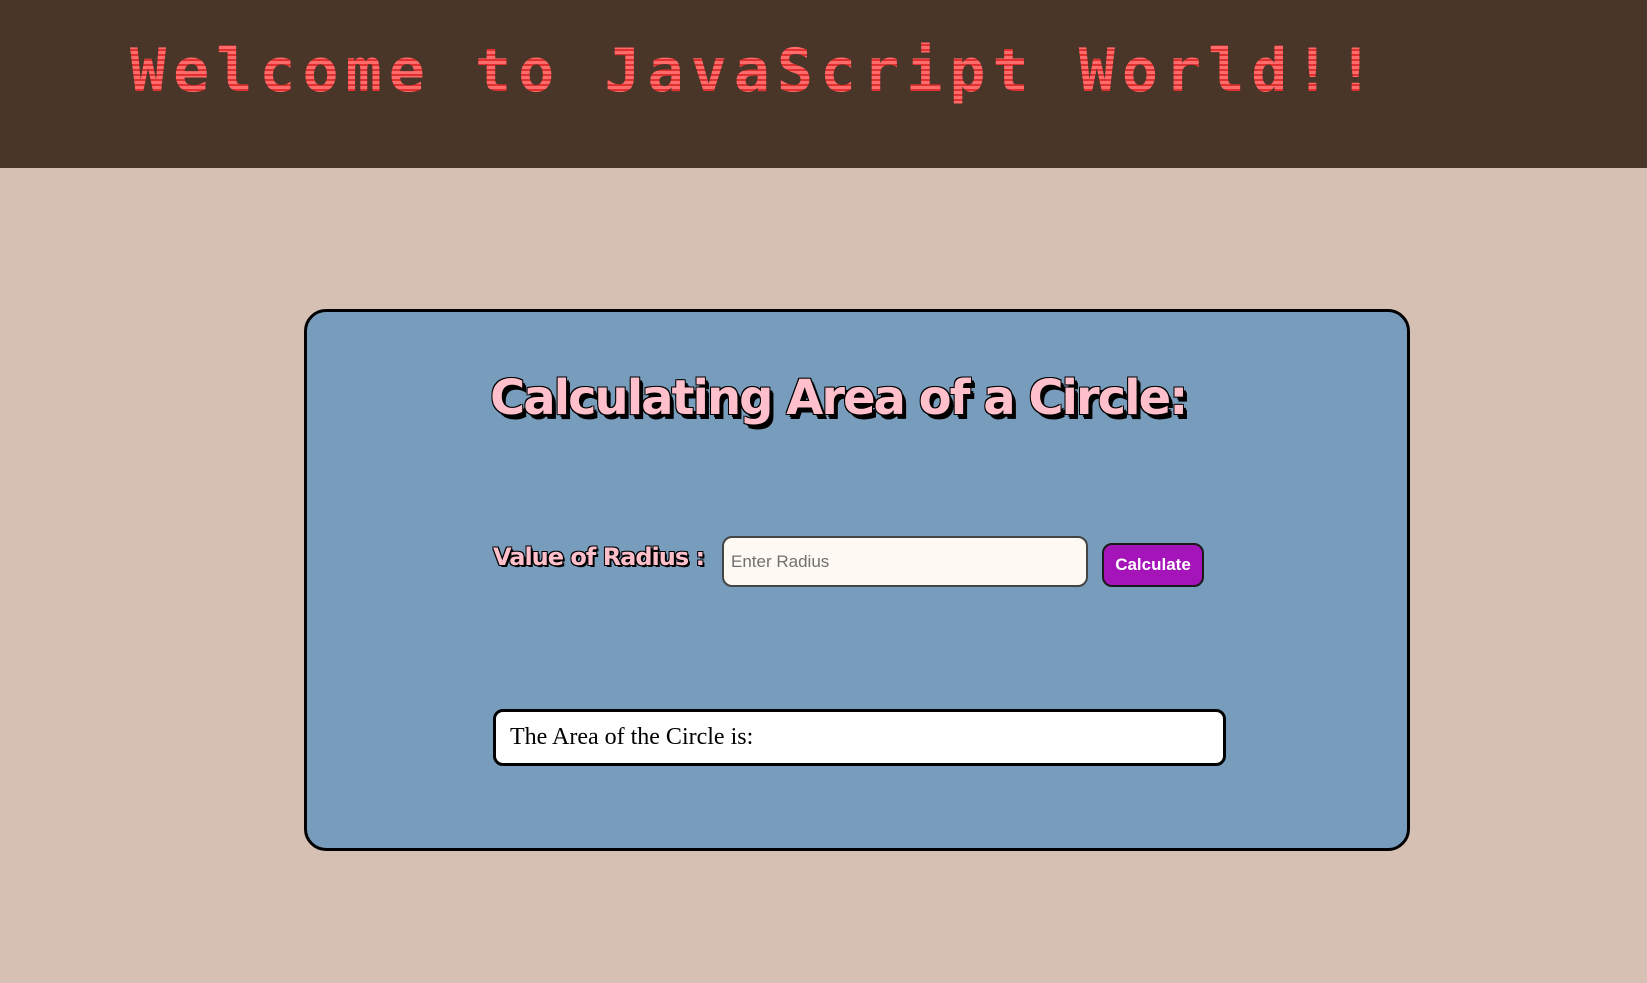  Describe the element at coordinates (632, 737) in the screenshot. I see `result-text: The Area of the Circle is:` at that location.